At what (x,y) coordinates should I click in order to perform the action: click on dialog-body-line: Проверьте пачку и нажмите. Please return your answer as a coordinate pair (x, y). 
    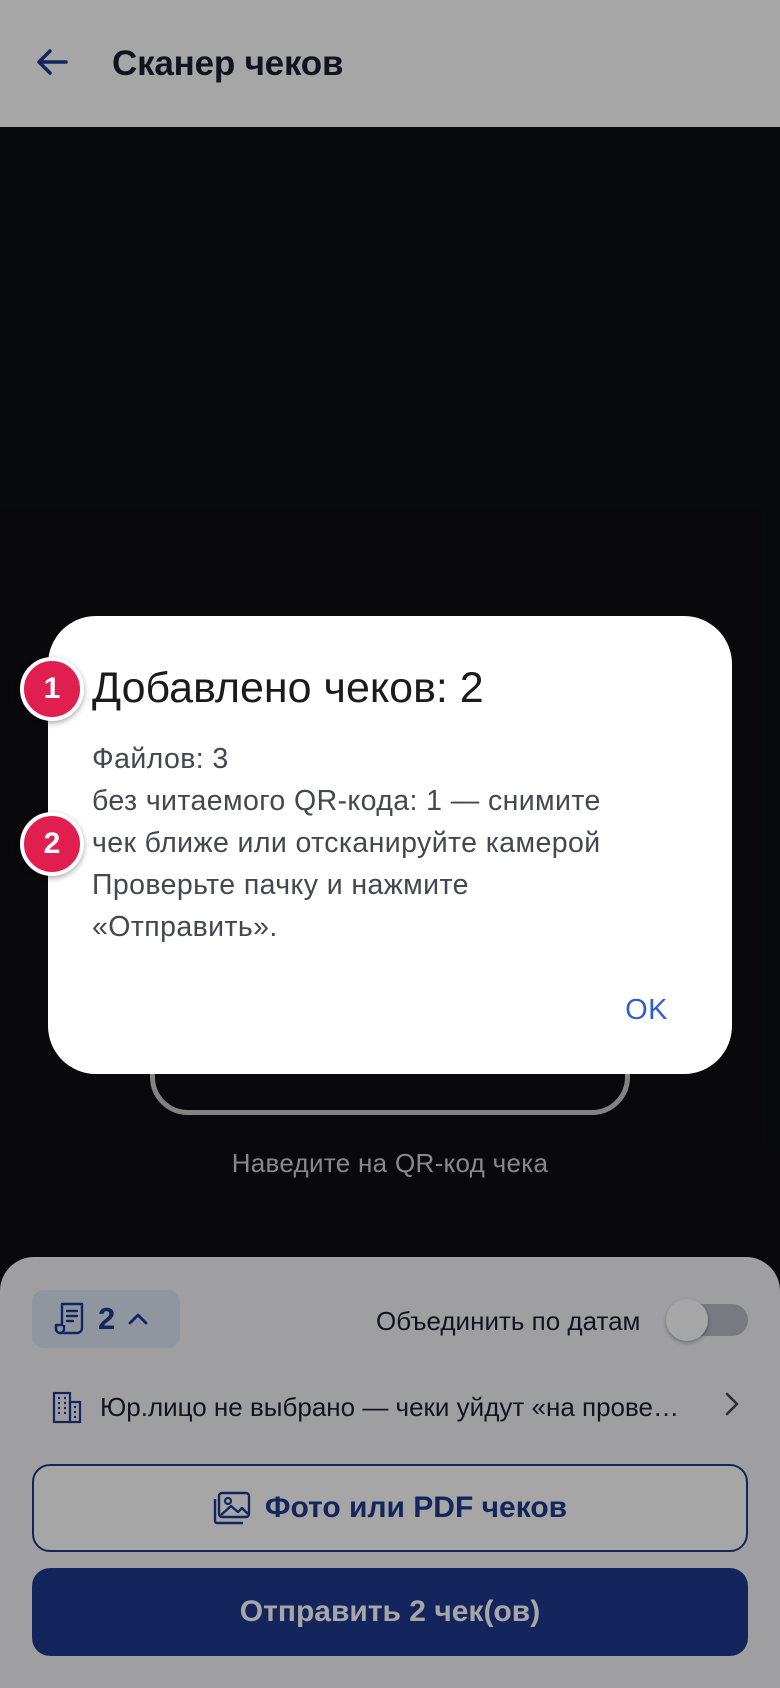
    Looking at the image, I should click on (280, 885).